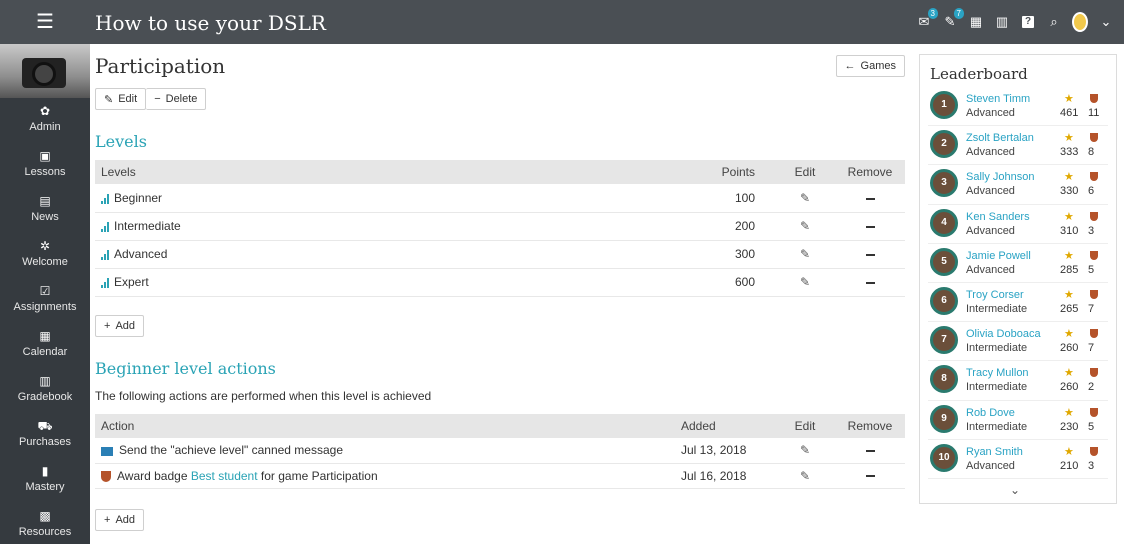 This screenshot has height=544, width=1124. I want to click on help-icon: ?, so click(1028, 22).